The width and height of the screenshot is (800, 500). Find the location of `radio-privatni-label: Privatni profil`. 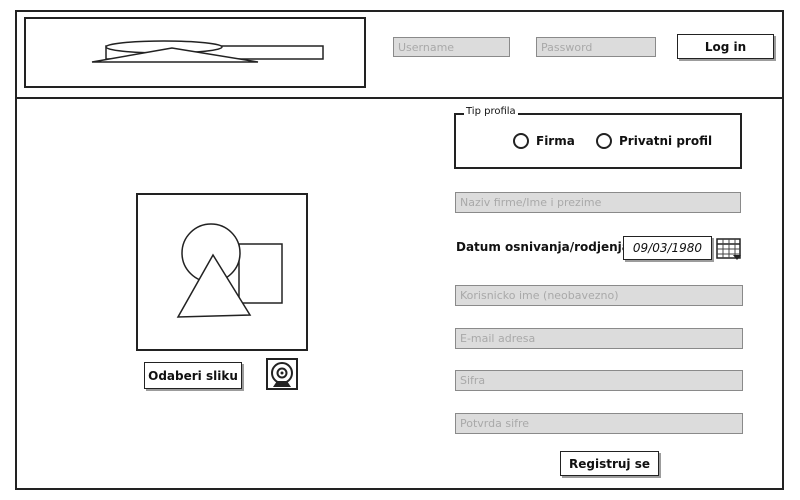

radio-privatni-label: Privatni profil is located at coordinates (666, 141).